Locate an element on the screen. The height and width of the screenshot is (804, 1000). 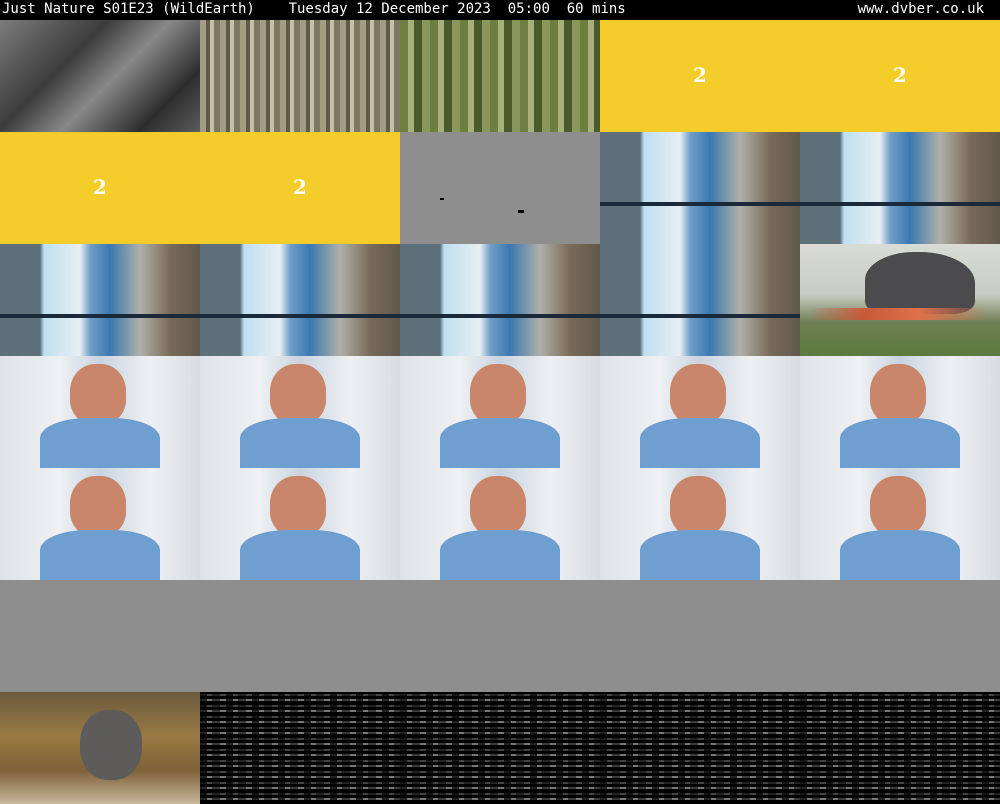
thumbnail-strips is located at coordinates (300, 76).